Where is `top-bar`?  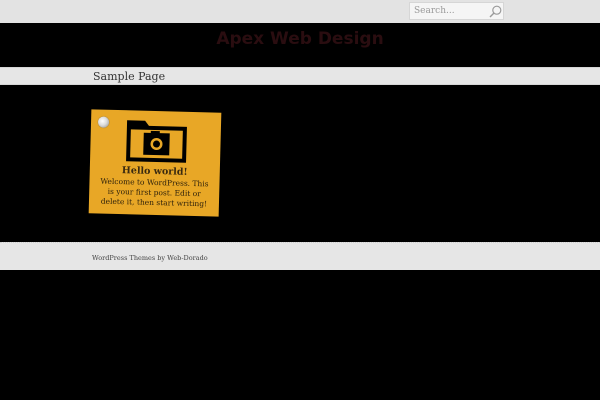
top-bar is located at coordinates (300, 11).